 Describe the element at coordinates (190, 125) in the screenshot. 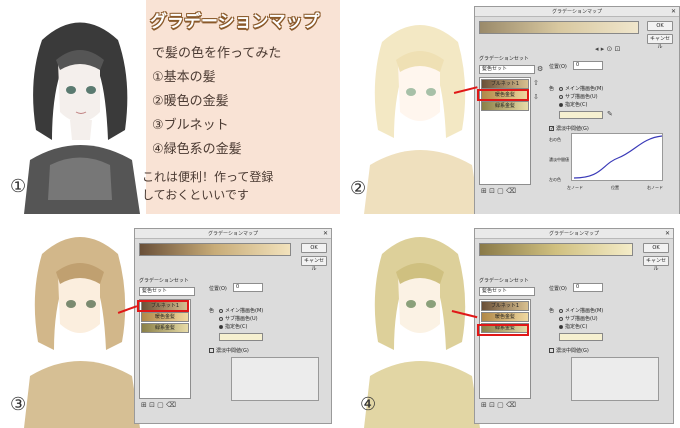

I see `notes-line-4: ③ブルネット` at that location.